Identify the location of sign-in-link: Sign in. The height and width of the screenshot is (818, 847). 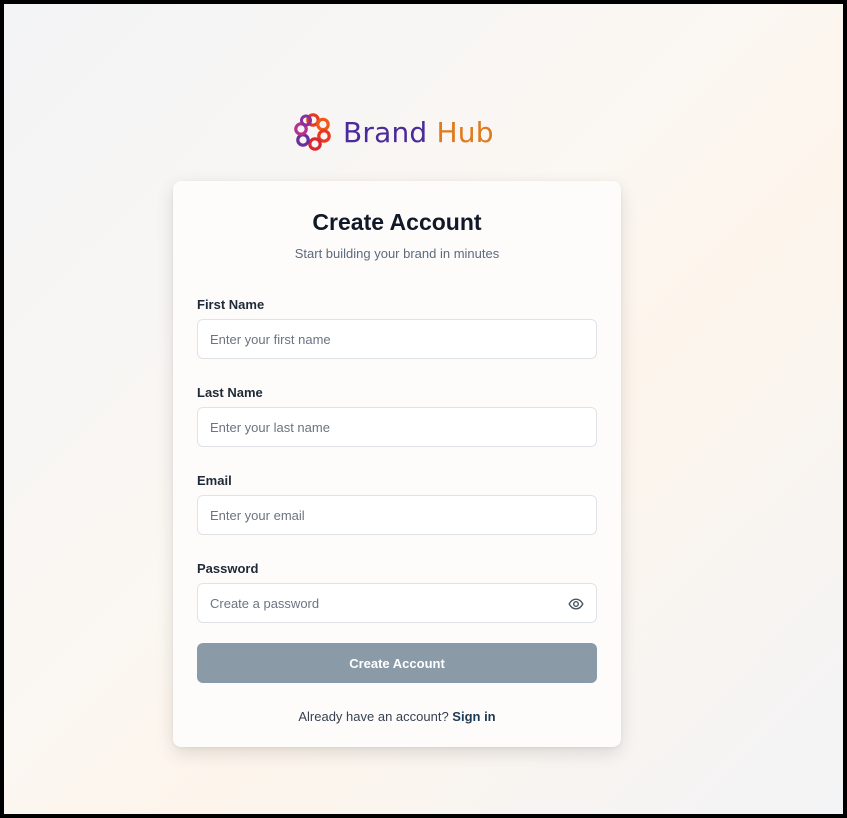
(473, 716).